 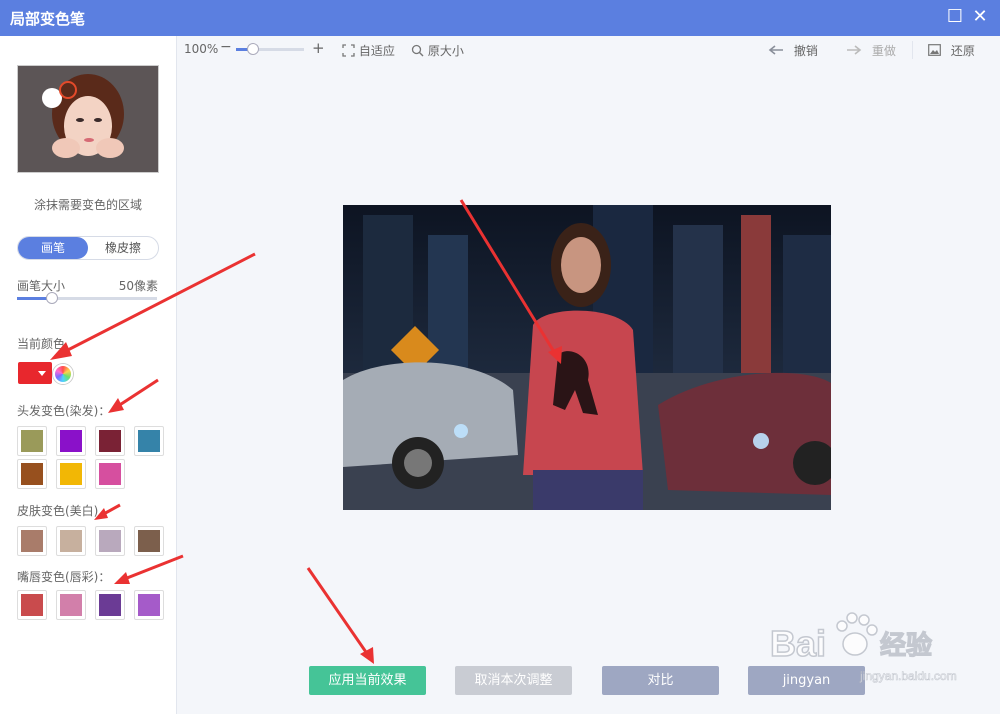 What do you see at coordinates (253, 49) in the screenshot?
I see `zoom-slider-handle` at bounding box center [253, 49].